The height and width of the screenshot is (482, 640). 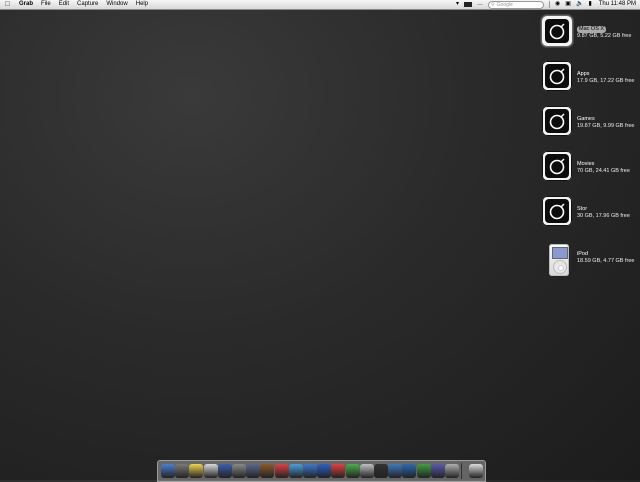 What do you see at coordinates (493, 4) in the screenshot?
I see `search-icon: ⚲` at bounding box center [493, 4].